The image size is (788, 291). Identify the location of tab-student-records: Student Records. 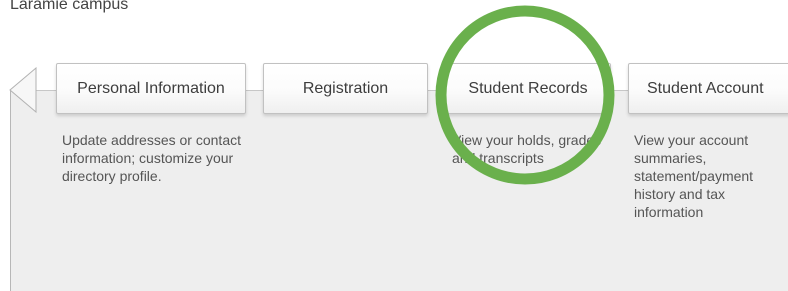
(528, 88).